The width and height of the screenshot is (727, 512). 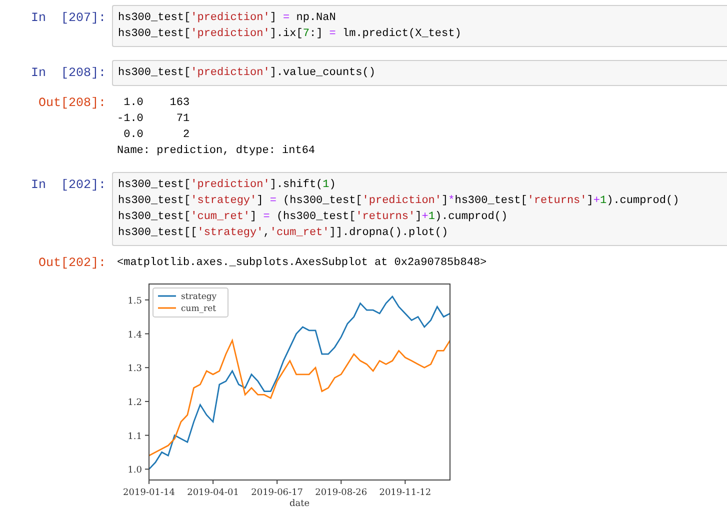 I want to click on output-text: 1.0 163, so click(x=156, y=103).